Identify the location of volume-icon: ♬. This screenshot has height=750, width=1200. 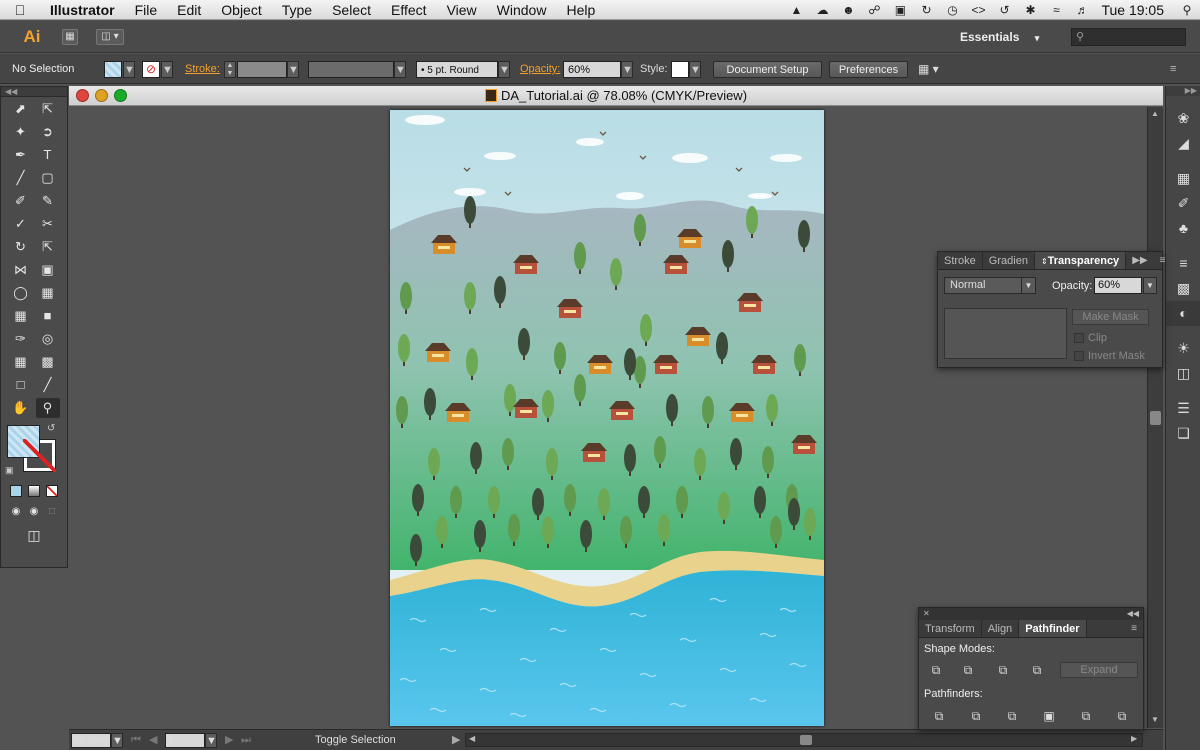
(1082, 10).